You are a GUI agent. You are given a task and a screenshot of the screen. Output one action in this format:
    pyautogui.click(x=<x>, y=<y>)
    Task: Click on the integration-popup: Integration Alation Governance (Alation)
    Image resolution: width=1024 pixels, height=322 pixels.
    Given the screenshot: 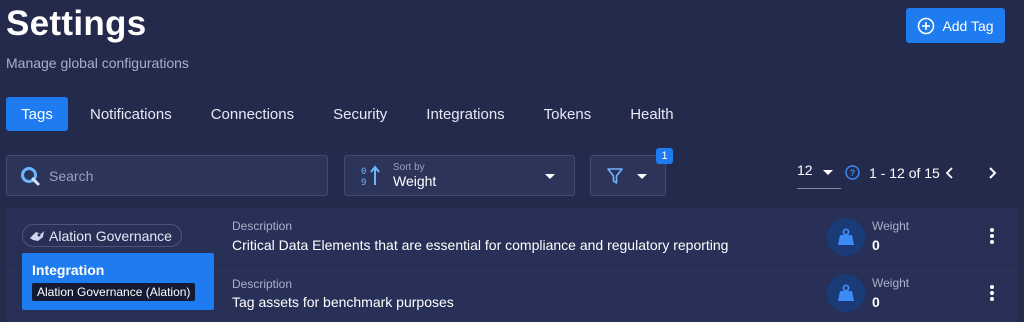 What is the action you would take?
    pyautogui.click(x=118, y=281)
    